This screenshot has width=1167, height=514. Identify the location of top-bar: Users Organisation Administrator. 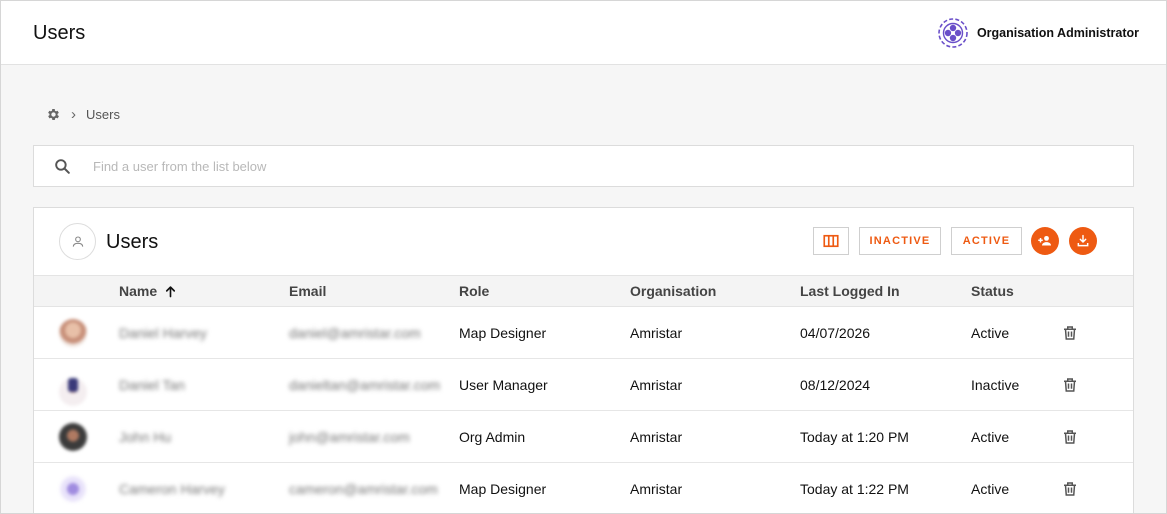
(583, 32).